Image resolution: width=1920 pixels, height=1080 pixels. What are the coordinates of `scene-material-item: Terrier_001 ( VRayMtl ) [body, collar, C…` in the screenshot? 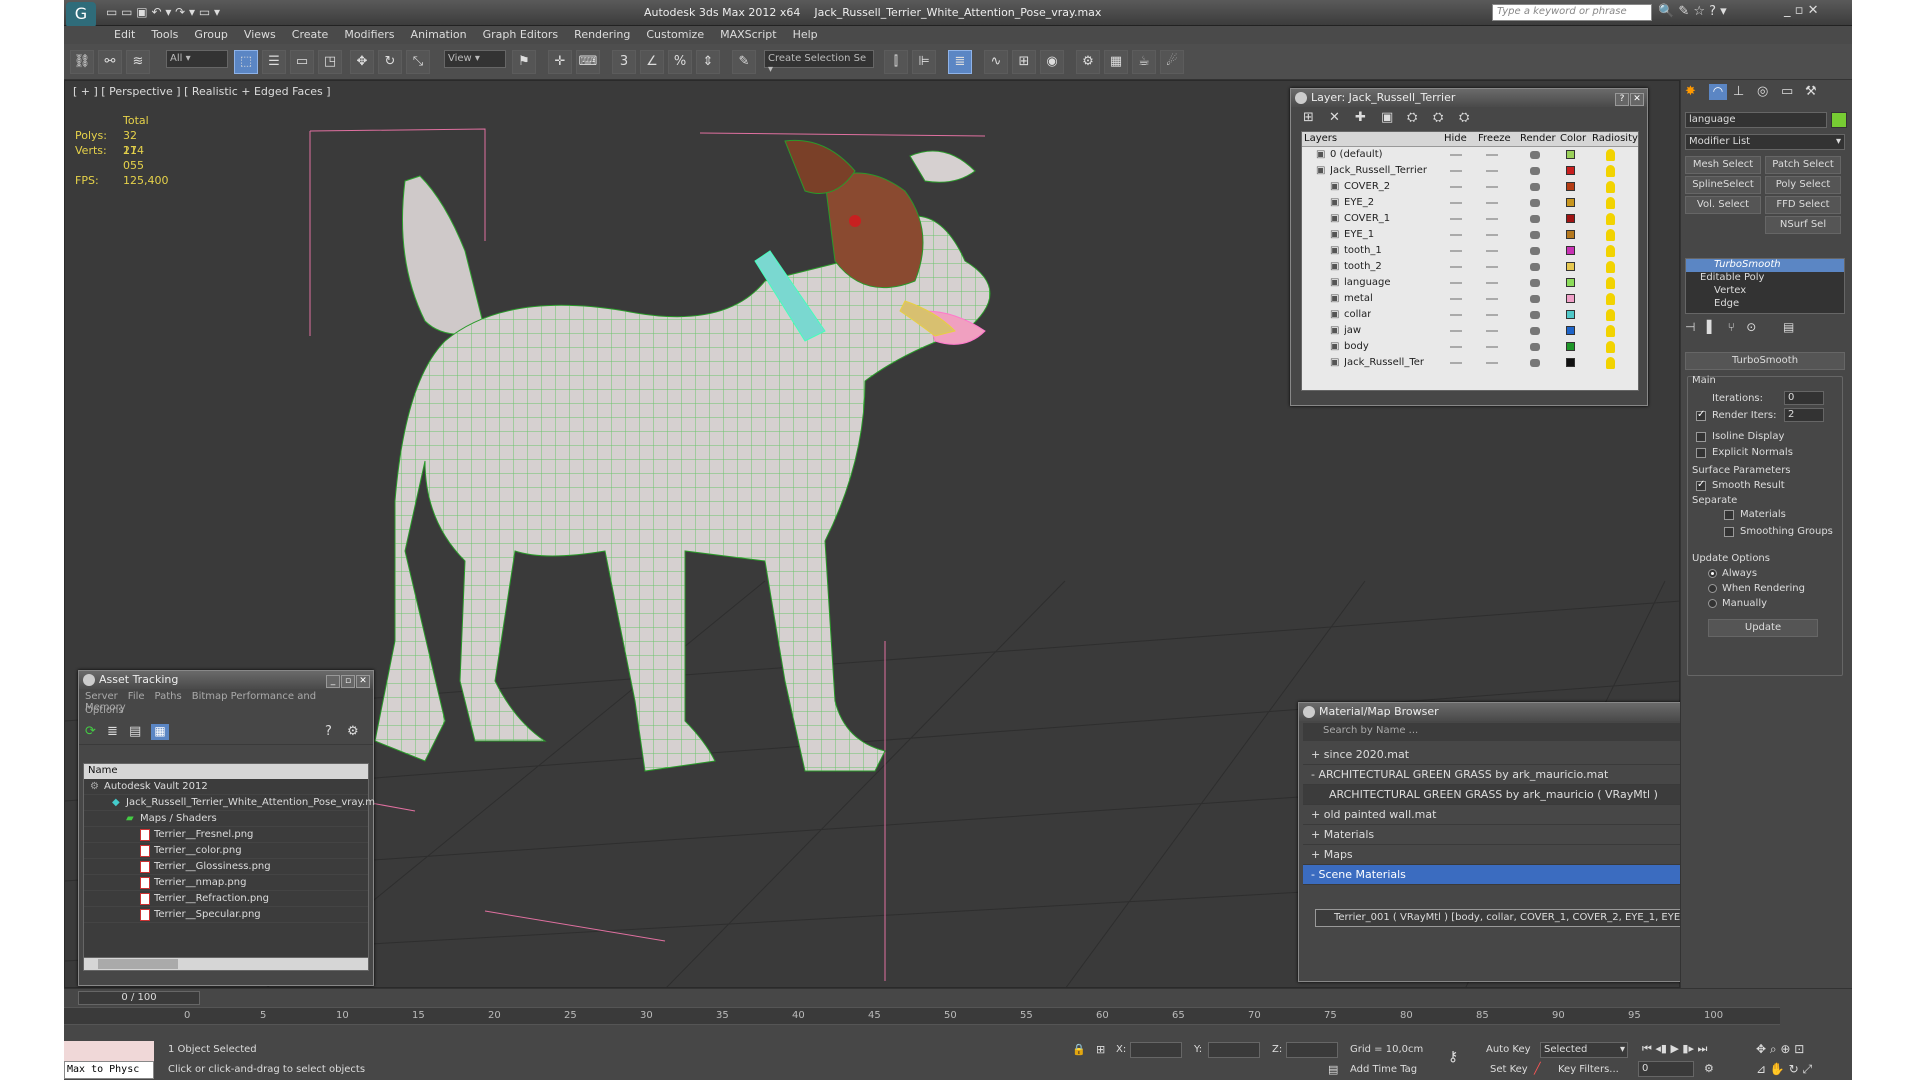 It's located at (1521, 918).